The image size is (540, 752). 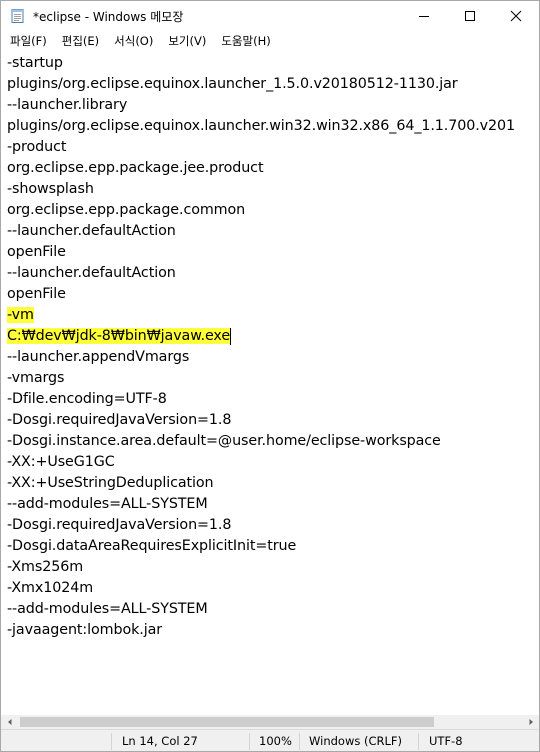 I want to click on editor-line: -XX:+UseG1GC, so click(x=61, y=462).